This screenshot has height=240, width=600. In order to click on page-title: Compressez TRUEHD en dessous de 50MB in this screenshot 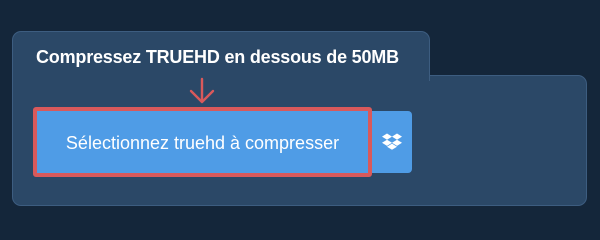, I will do `click(217, 57)`.